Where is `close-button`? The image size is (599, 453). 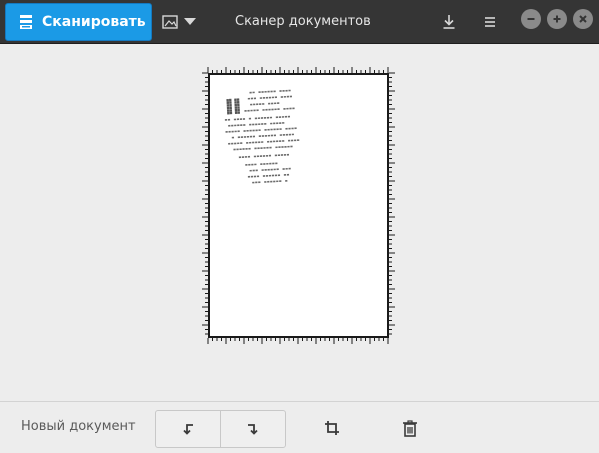 close-button is located at coordinates (583, 19).